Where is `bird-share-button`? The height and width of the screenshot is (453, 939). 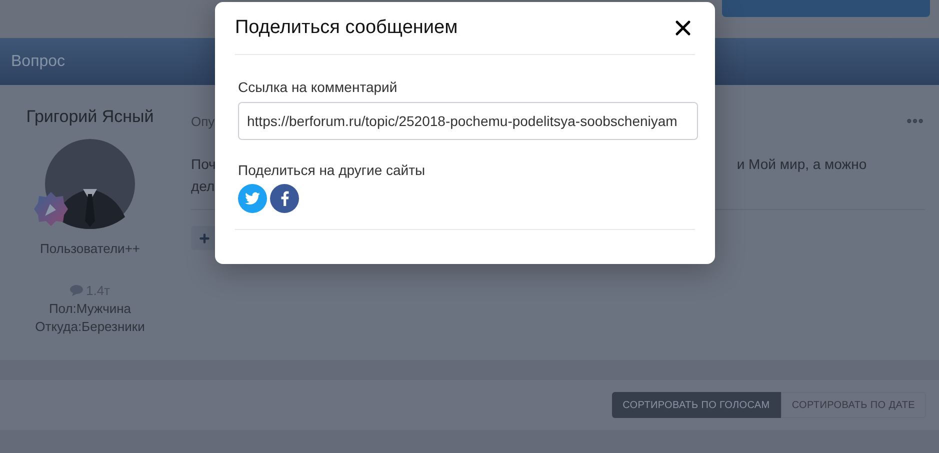
bird-share-button is located at coordinates (252, 198).